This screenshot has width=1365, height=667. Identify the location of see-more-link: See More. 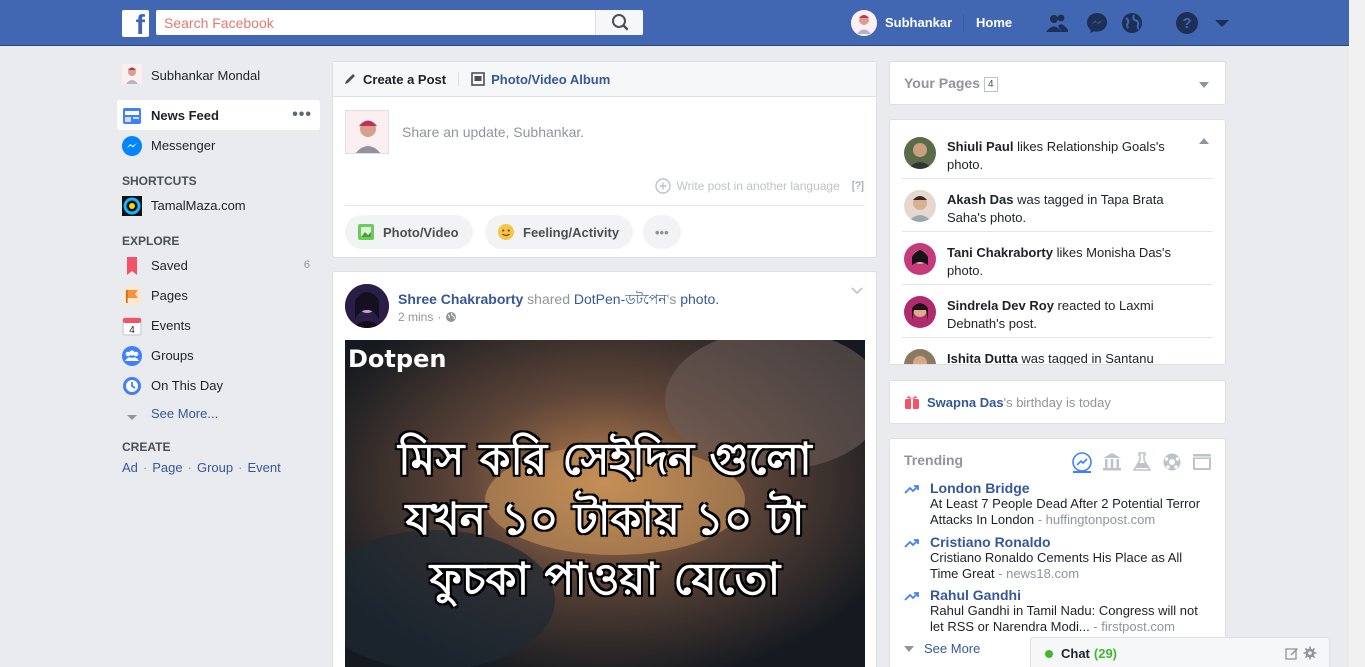
(952, 648).